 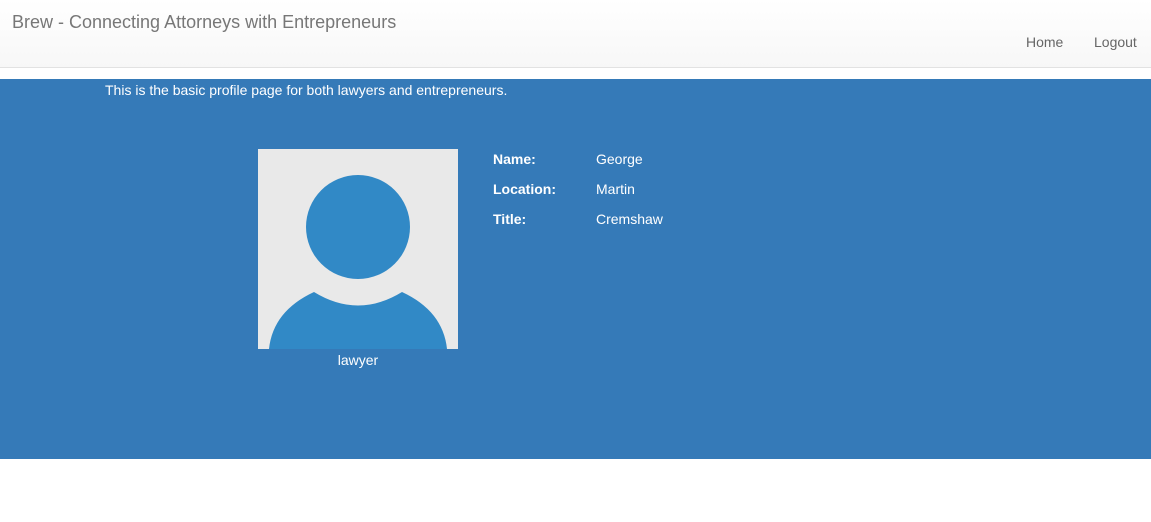 What do you see at coordinates (510, 219) in the screenshot?
I see `title-label: Title:` at bounding box center [510, 219].